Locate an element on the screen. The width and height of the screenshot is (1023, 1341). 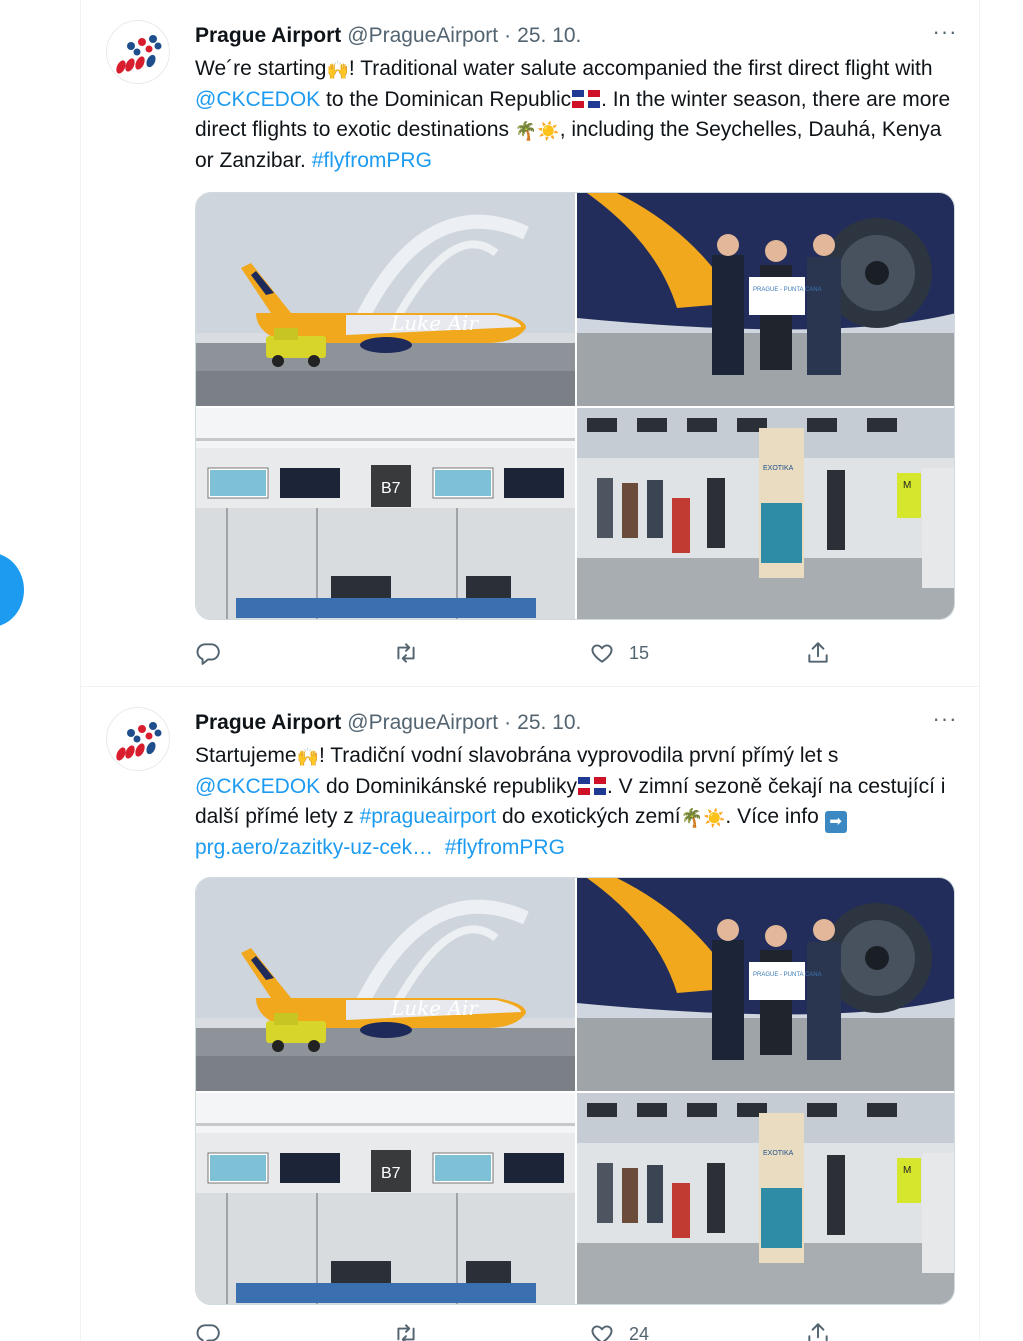
like-button: 24 is located at coordinates (619, 1331).